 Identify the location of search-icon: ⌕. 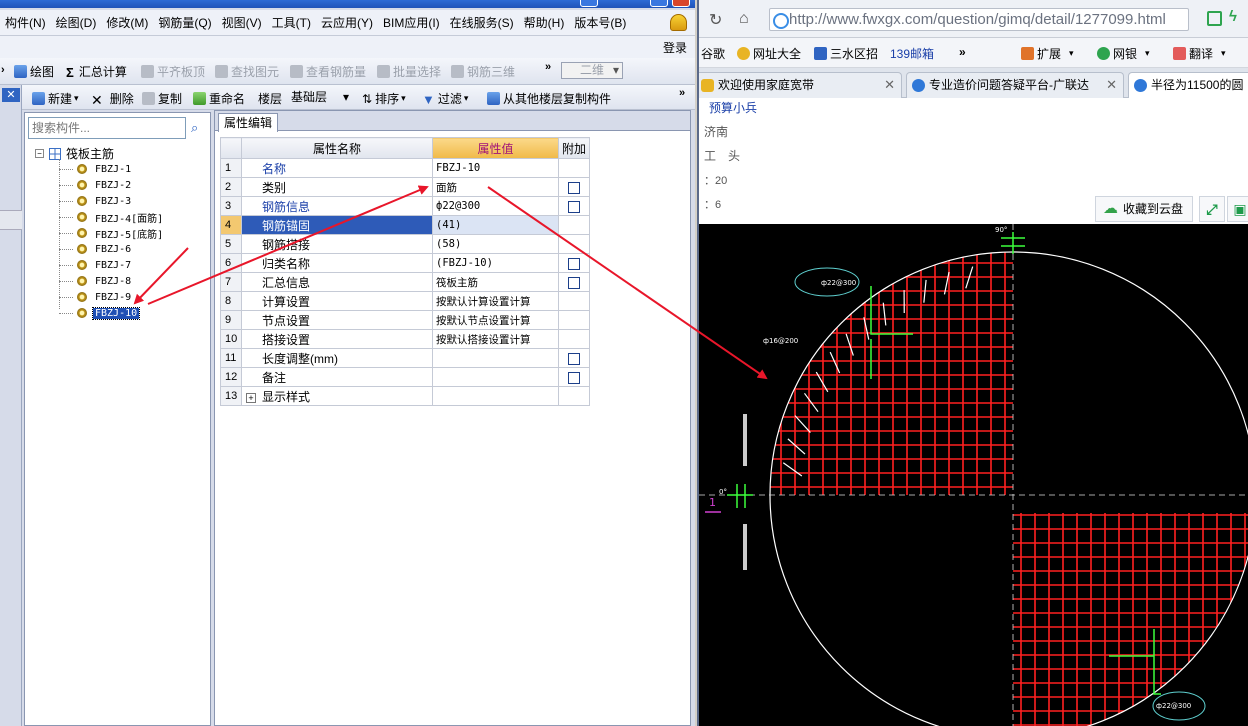
(194, 128).